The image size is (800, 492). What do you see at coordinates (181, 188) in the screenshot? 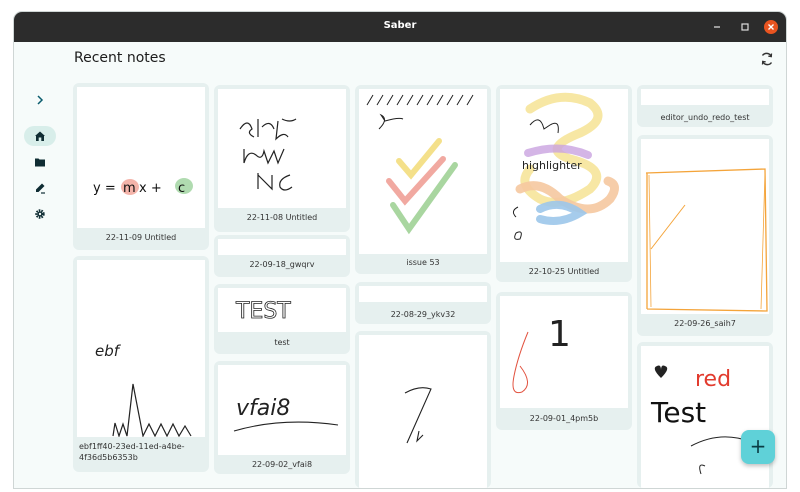
I see `equation-c: c` at bounding box center [181, 188].